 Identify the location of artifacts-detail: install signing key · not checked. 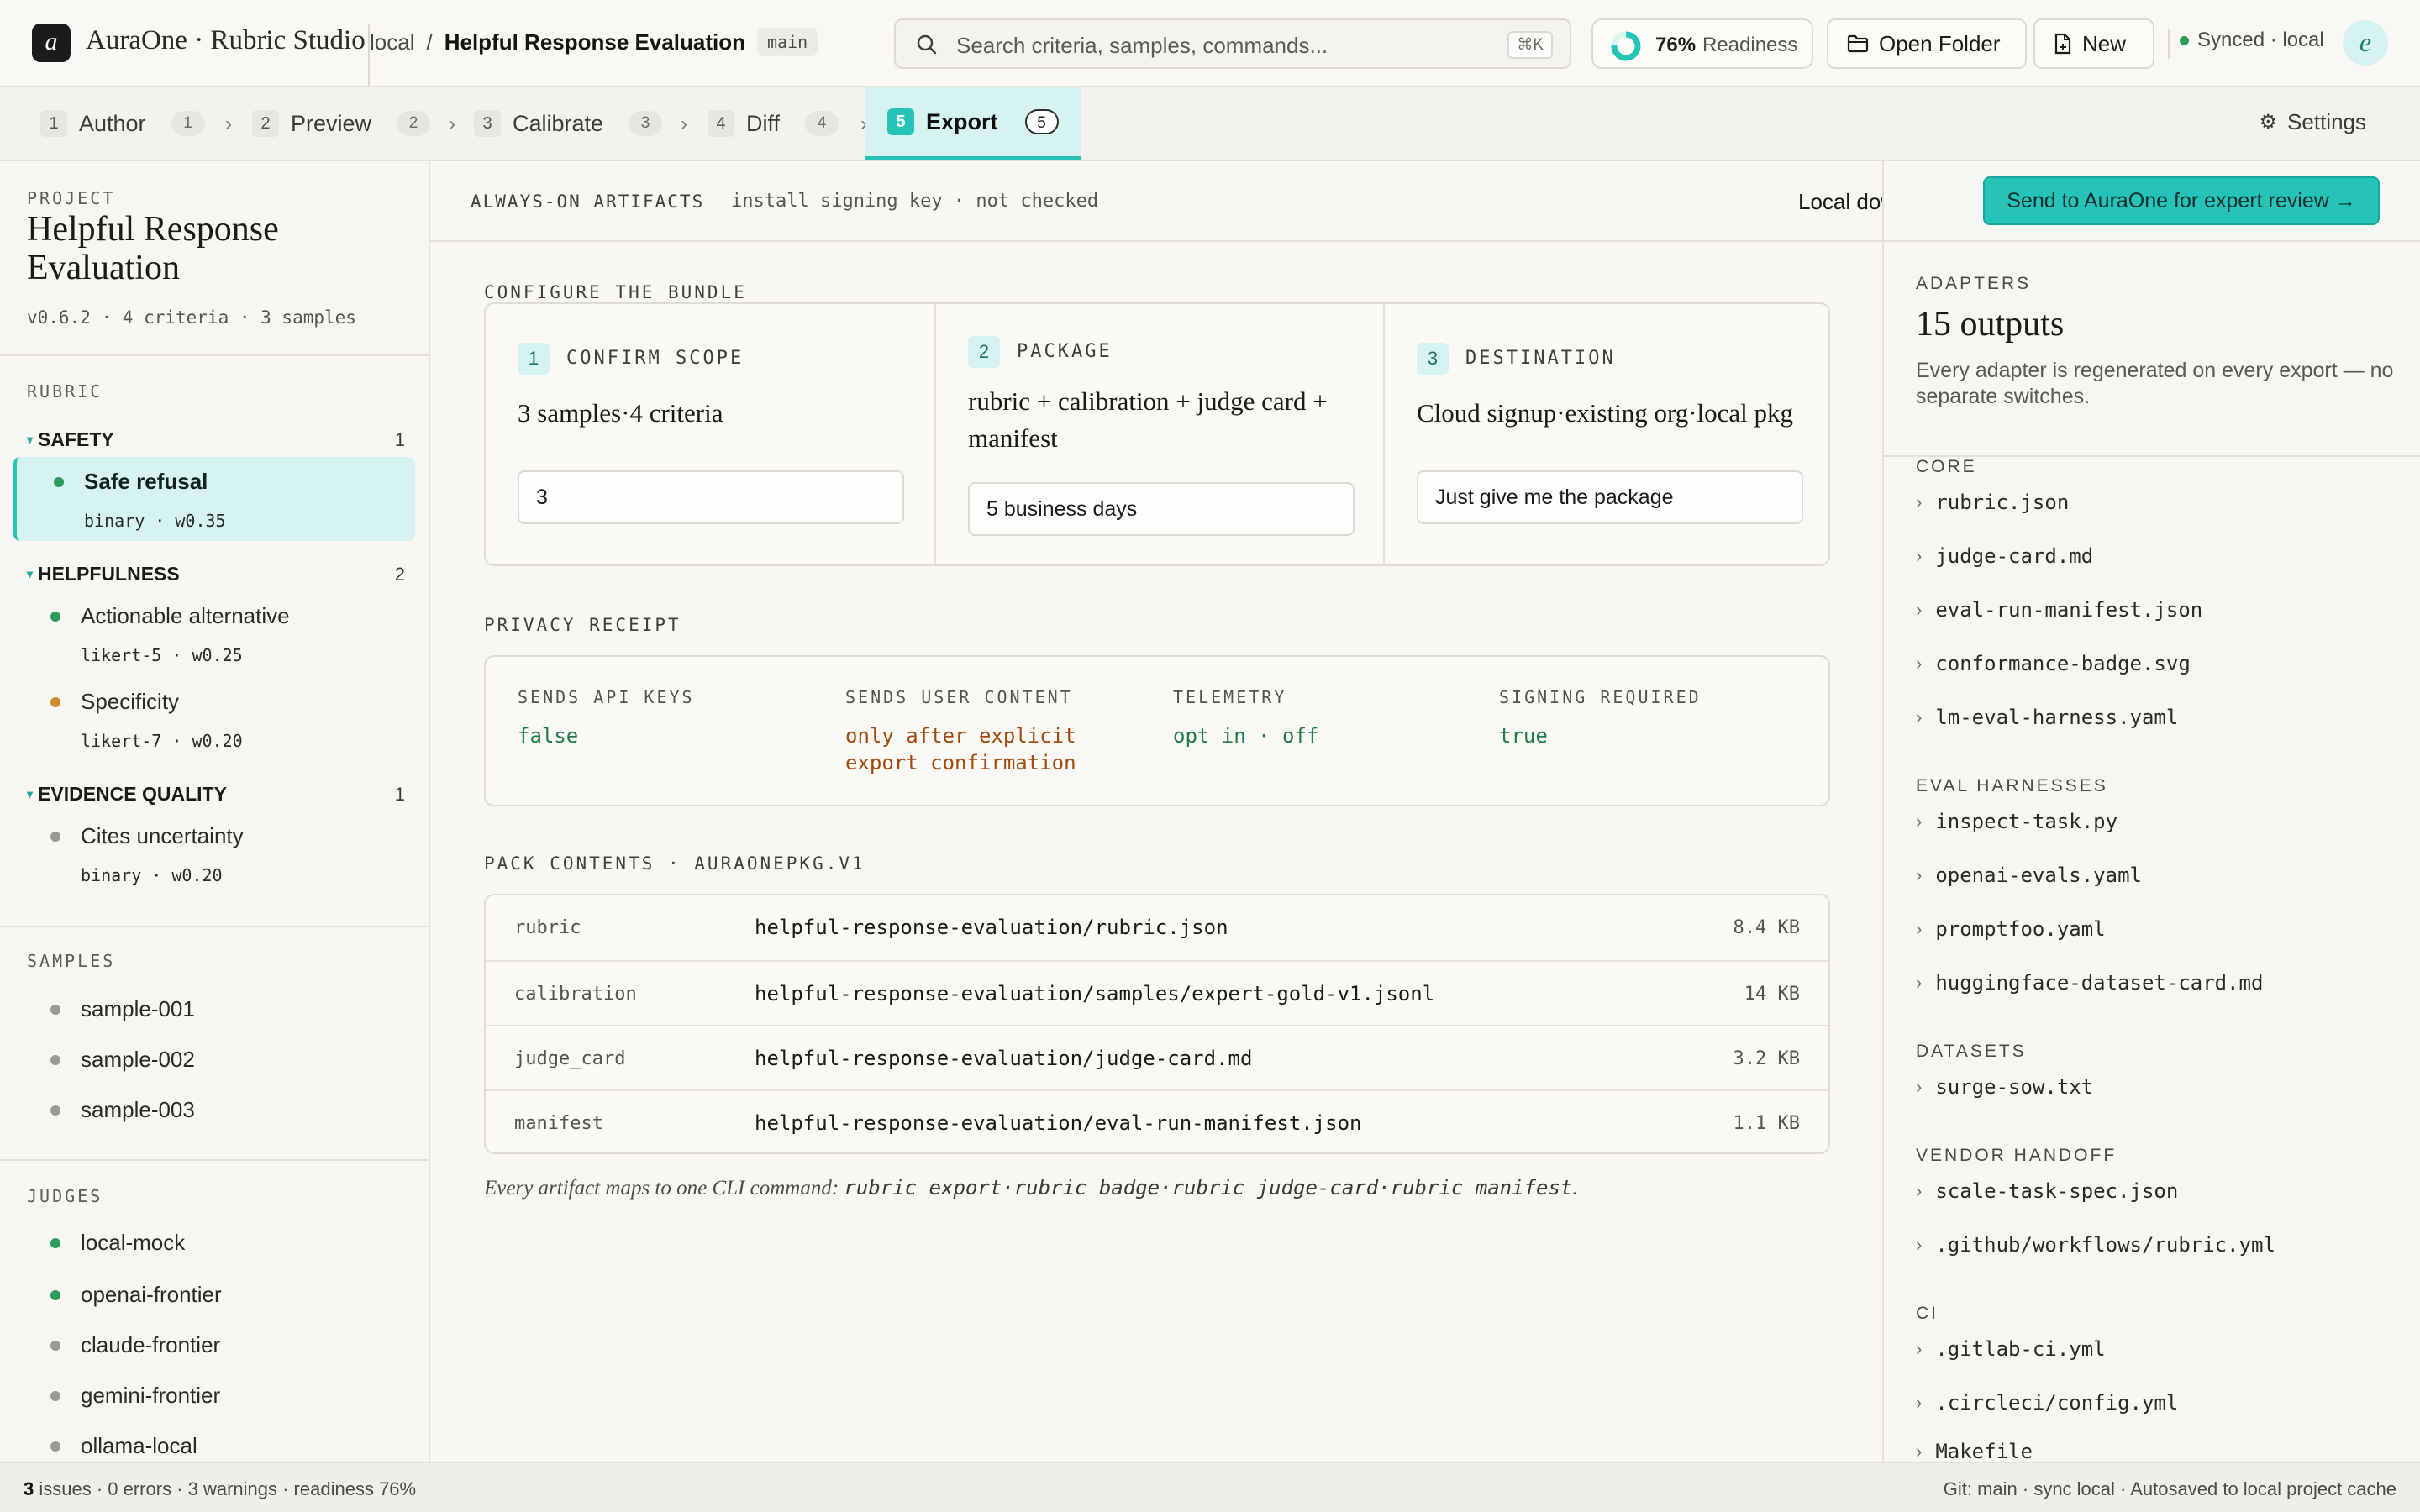
(915, 201).